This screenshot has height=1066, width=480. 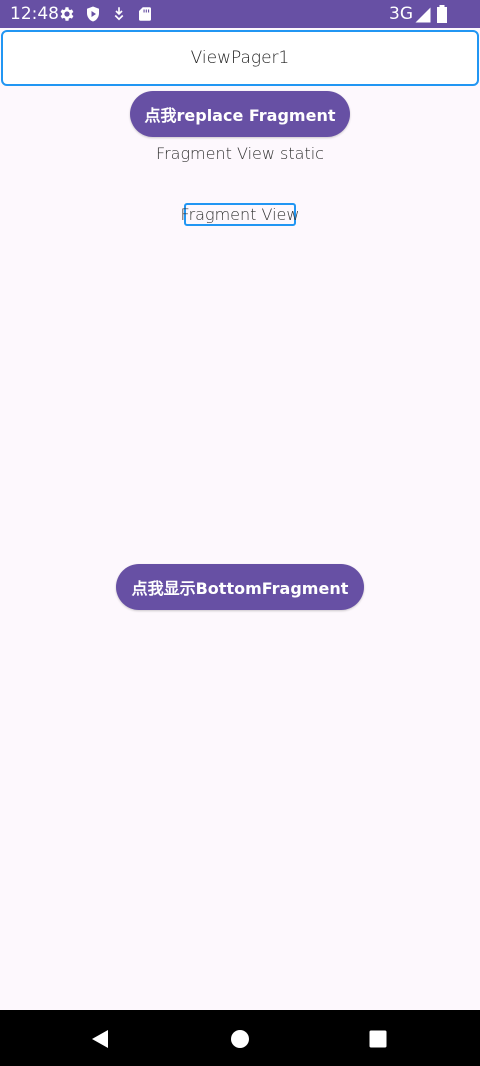 What do you see at coordinates (240, 214) in the screenshot?
I see `fragment-view: Fragment View` at bounding box center [240, 214].